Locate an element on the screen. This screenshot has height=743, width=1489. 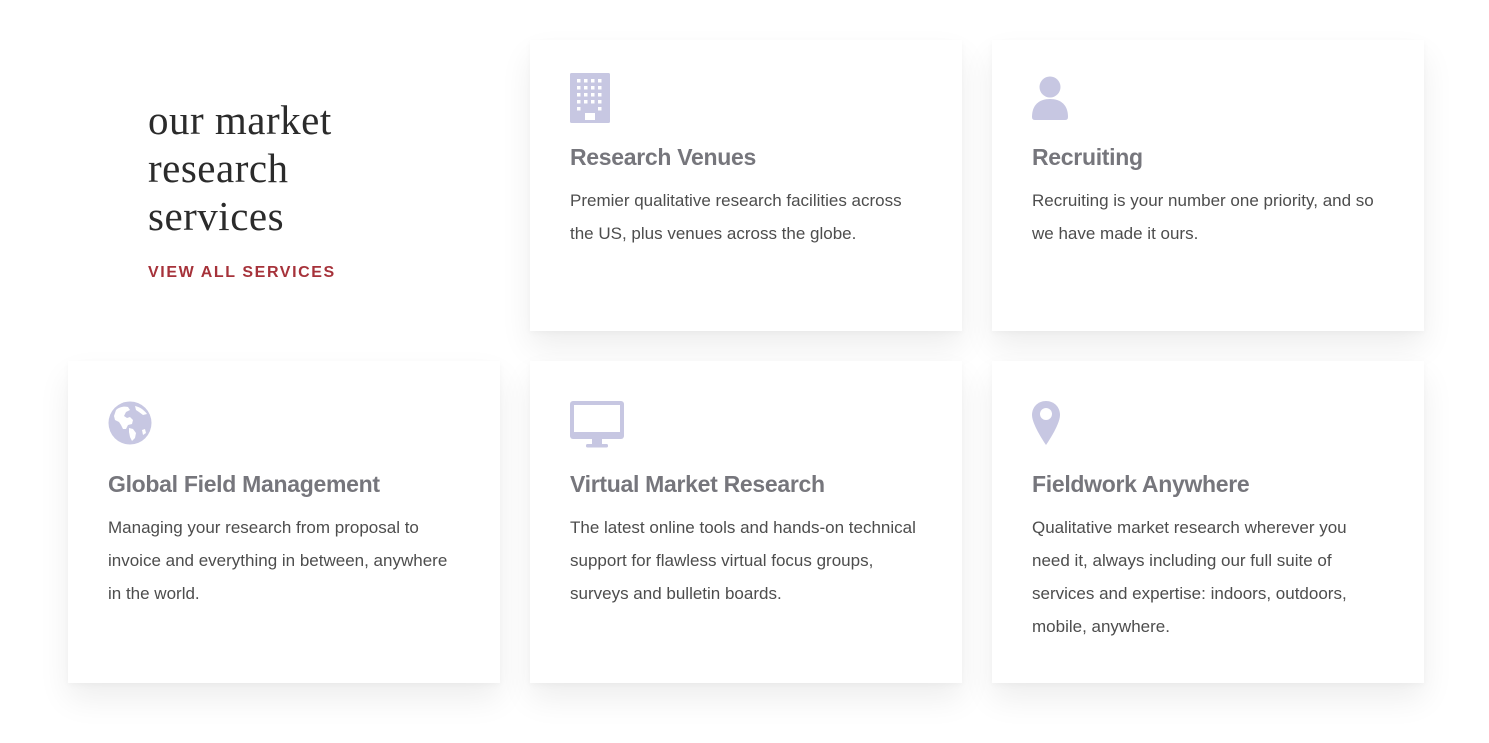
section-title-line: services is located at coordinates (216, 216).